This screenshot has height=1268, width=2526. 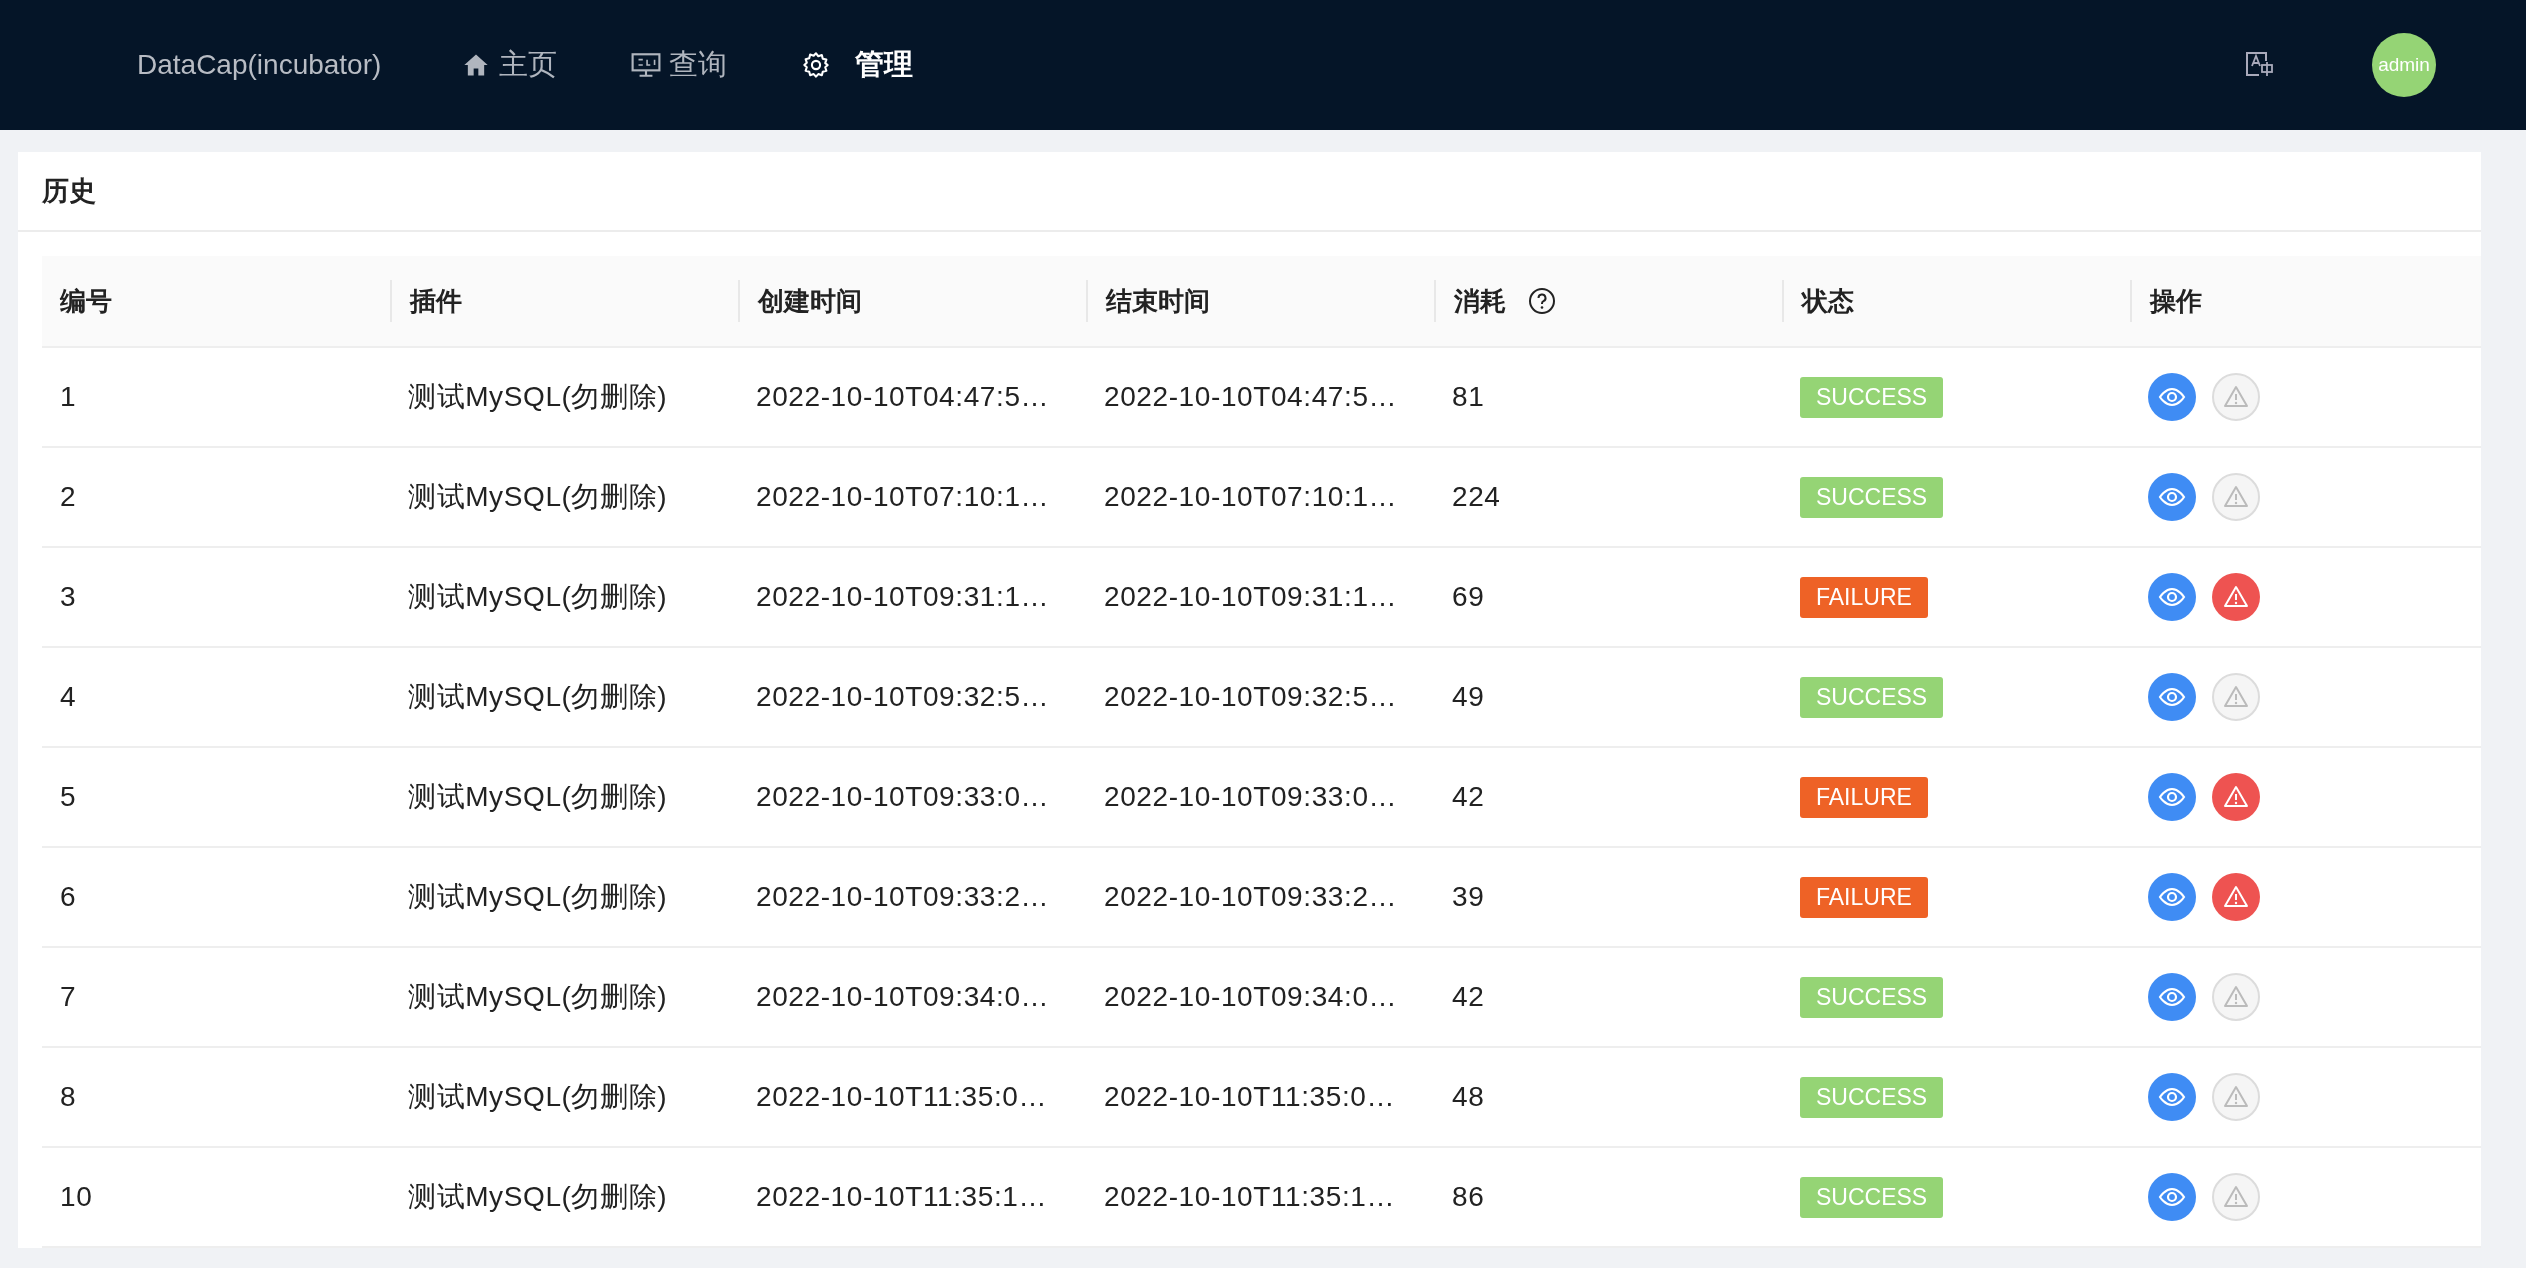 What do you see at coordinates (68, 697) in the screenshot?
I see `table-cell-text: 4` at bounding box center [68, 697].